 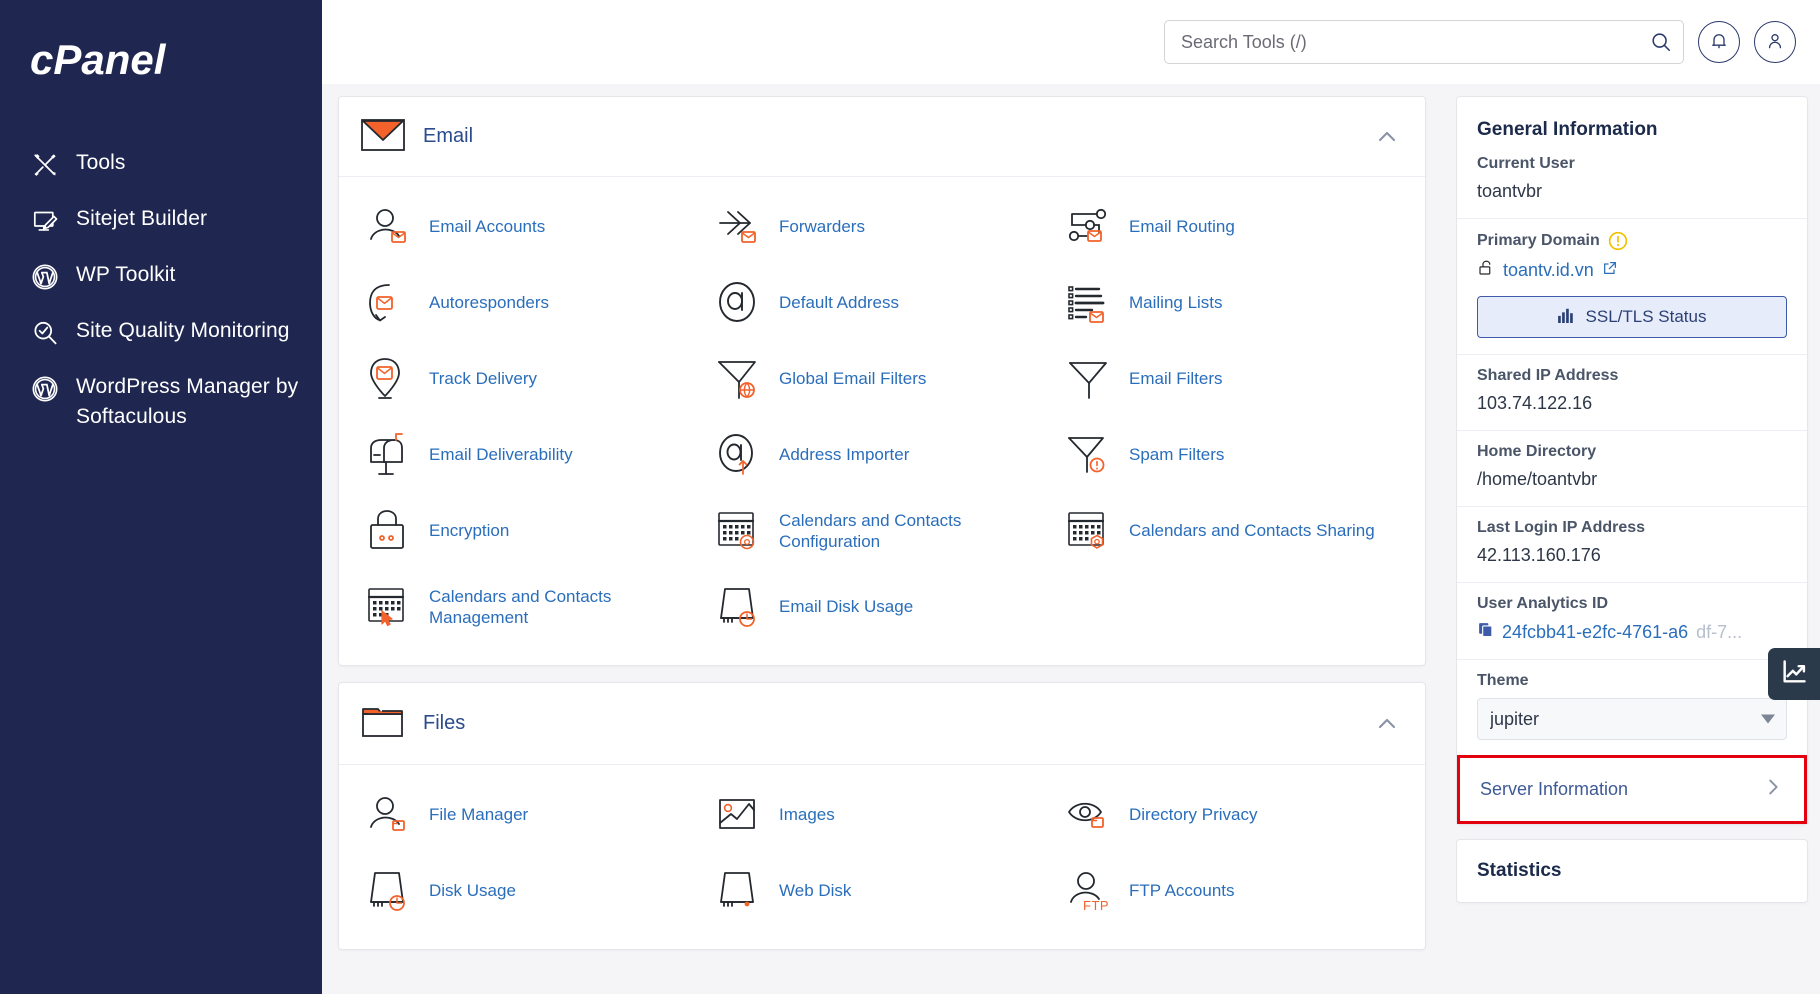 What do you see at coordinates (1632, 871) in the screenshot?
I see `statistics-panel: Statistics` at bounding box center [1632, 871].